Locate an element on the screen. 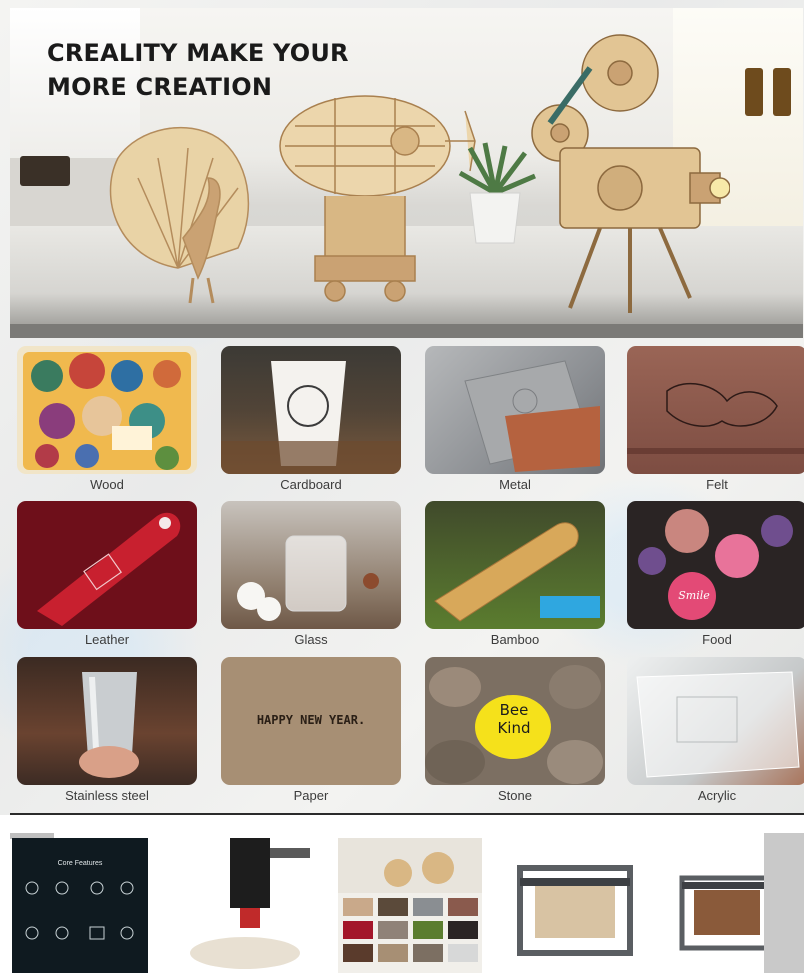  collage-preview is located at coordinates (410, 900).